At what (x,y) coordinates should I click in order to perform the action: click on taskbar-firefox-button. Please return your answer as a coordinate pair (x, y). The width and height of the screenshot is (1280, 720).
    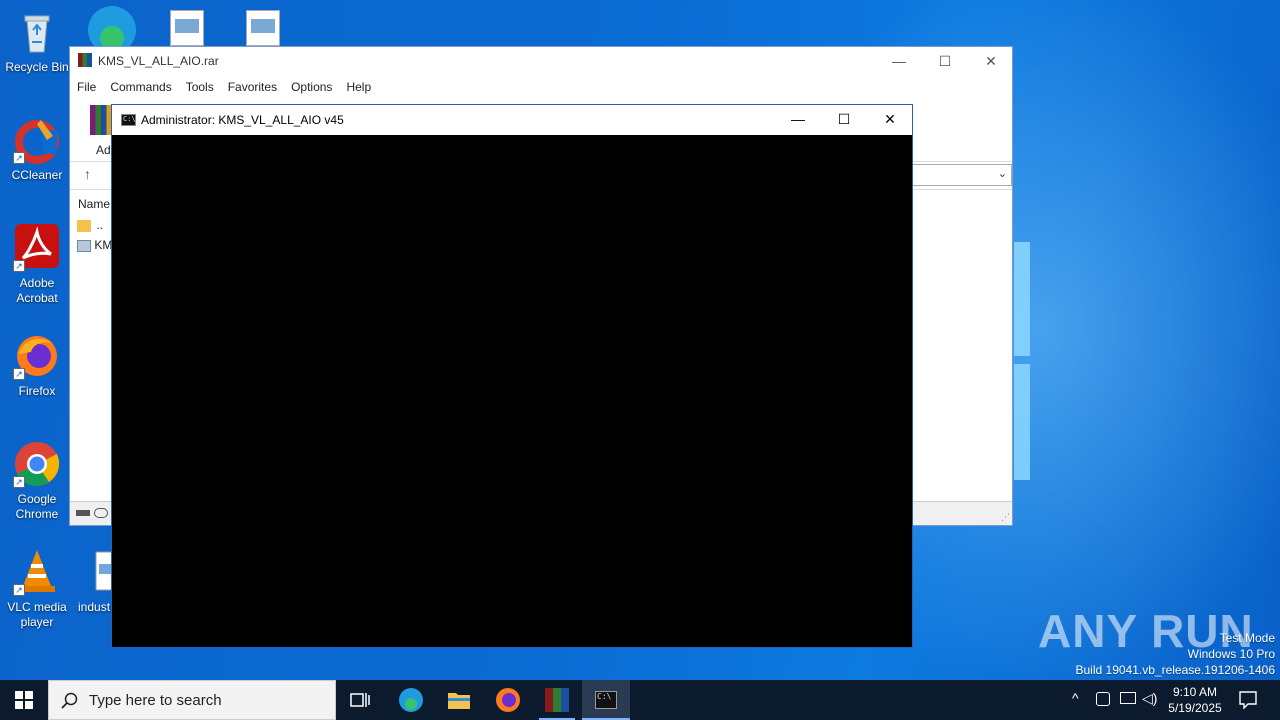
    Looking at the image, I should click on (508, 700).